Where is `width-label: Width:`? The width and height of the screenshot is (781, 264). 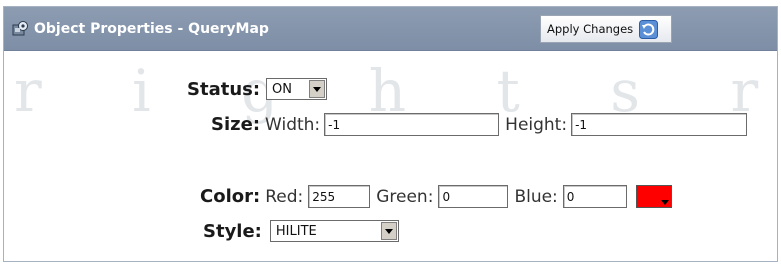 width-label: Width: is located at coordinates (293, 124).